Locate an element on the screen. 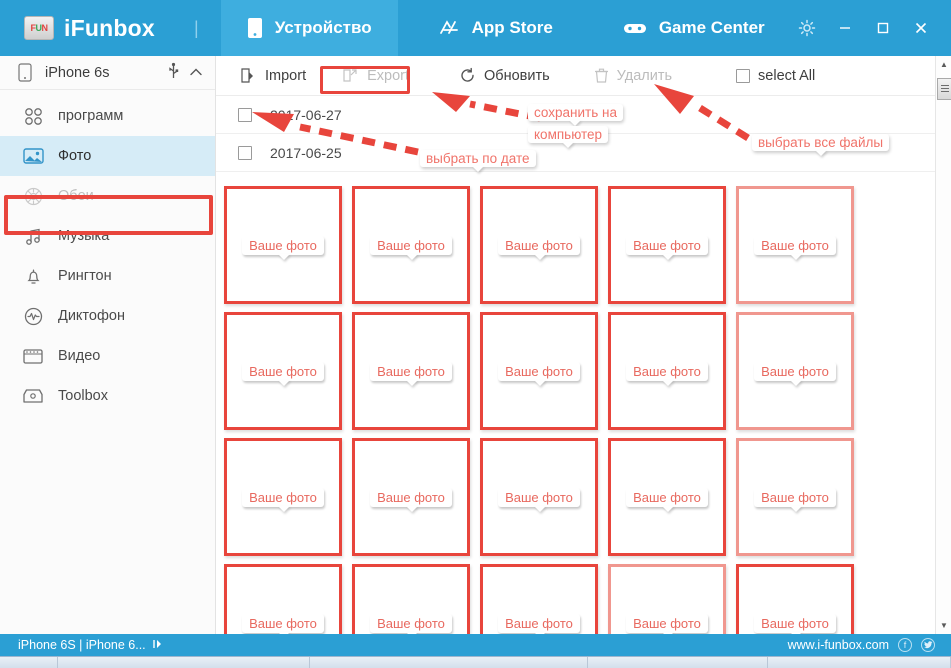  twitter-icon is located at coordinates (928, 645).